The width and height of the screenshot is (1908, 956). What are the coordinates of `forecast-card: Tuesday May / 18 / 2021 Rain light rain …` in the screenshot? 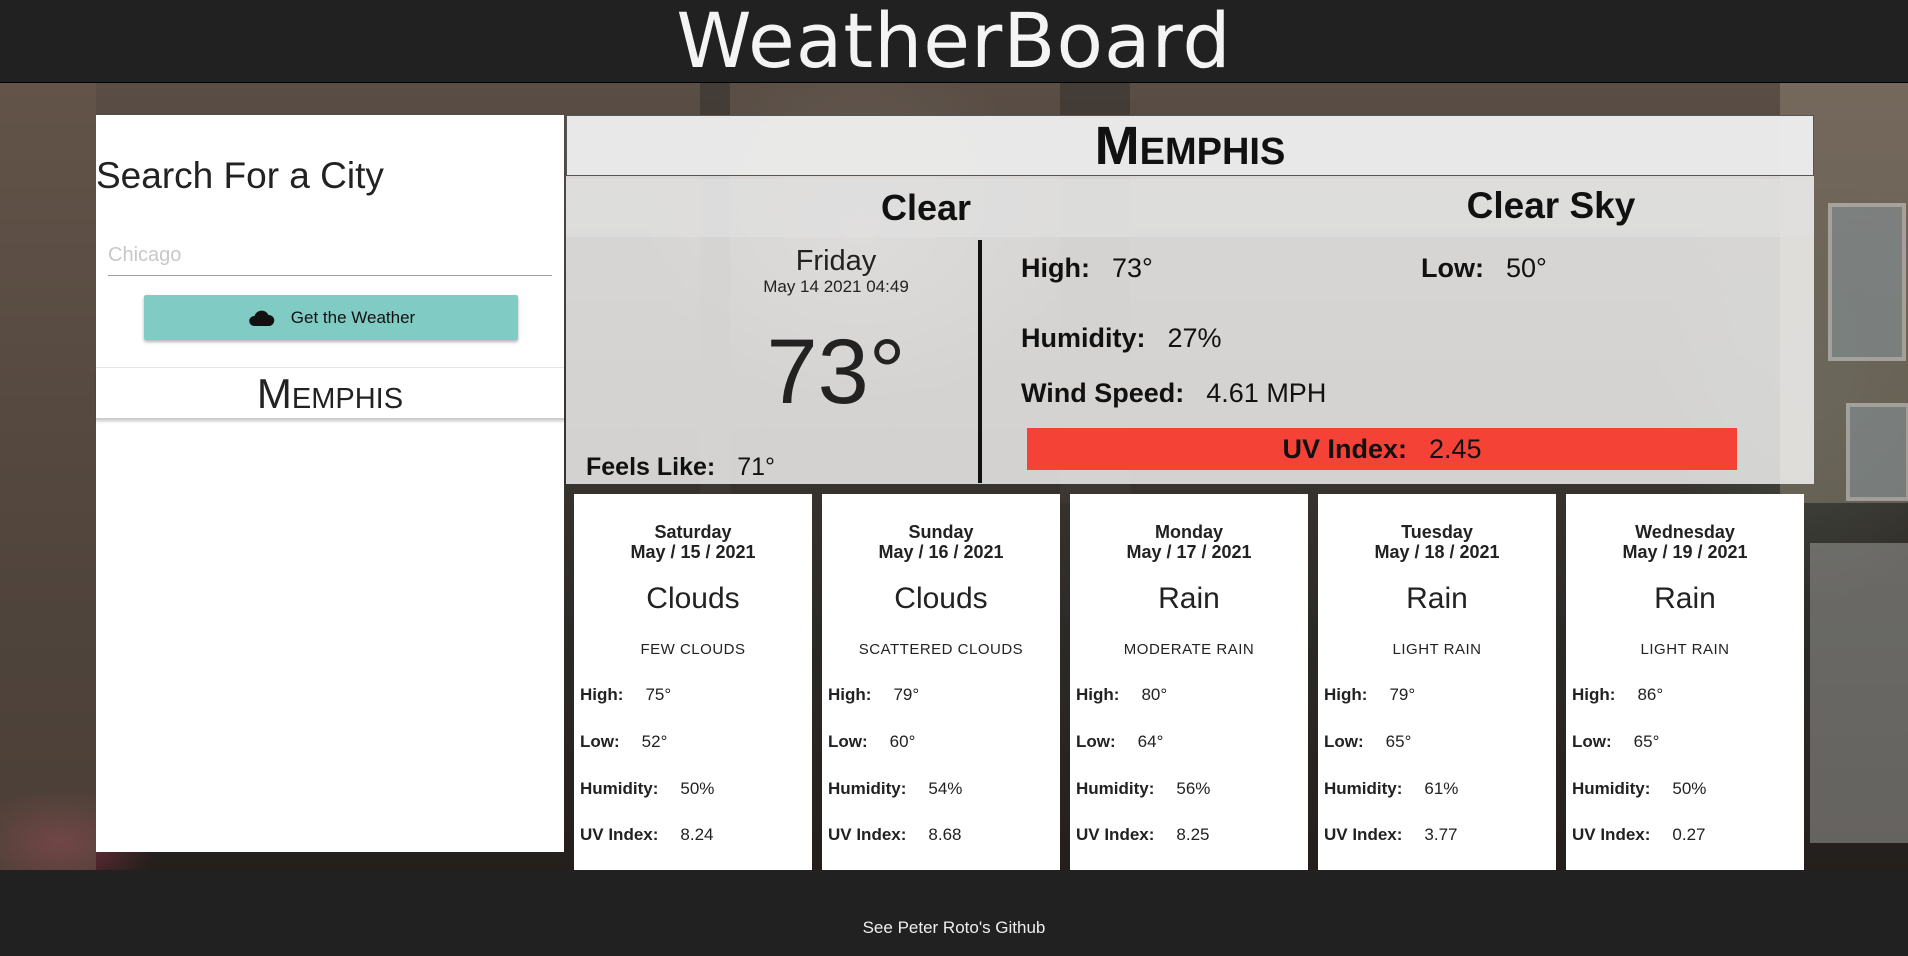 It's located at (1437, 682).